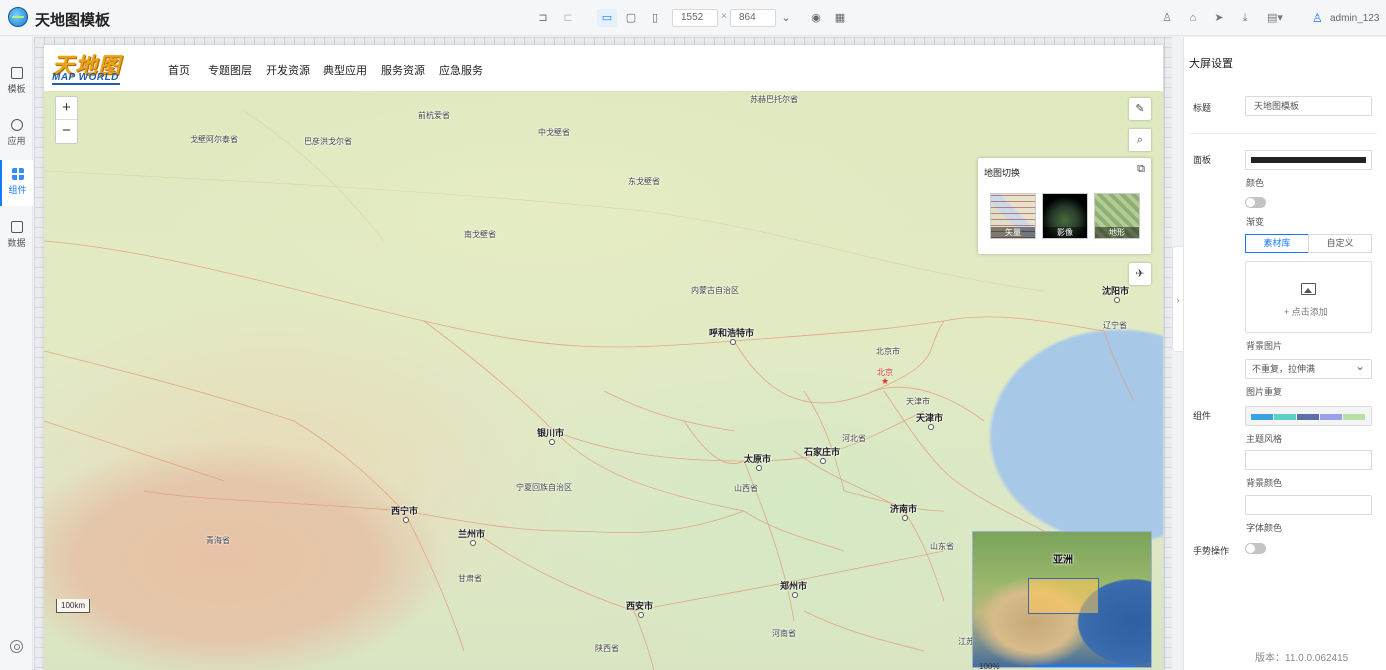 This screenshot has width=1386, height=670. I want to click on map-type-vector: 矢量, so click(1013, 216).